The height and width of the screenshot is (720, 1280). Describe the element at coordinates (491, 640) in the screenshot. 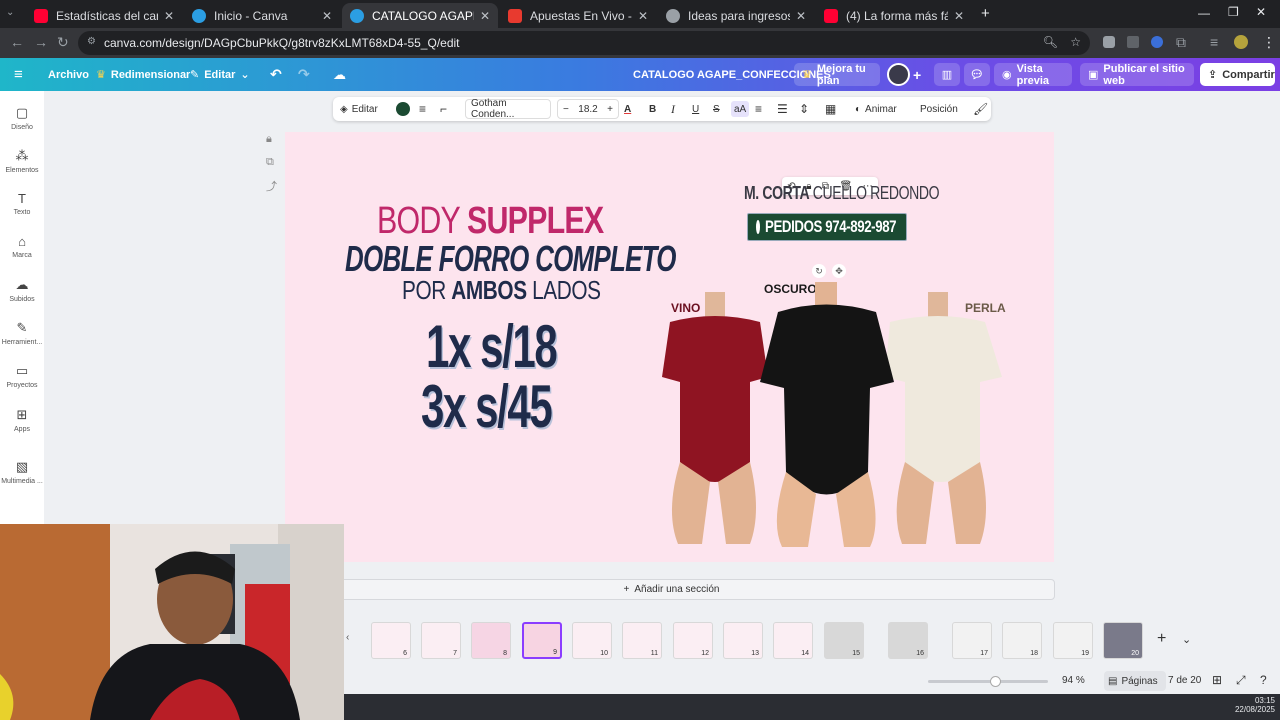

I see `page-thumbnail: 8` at that location.